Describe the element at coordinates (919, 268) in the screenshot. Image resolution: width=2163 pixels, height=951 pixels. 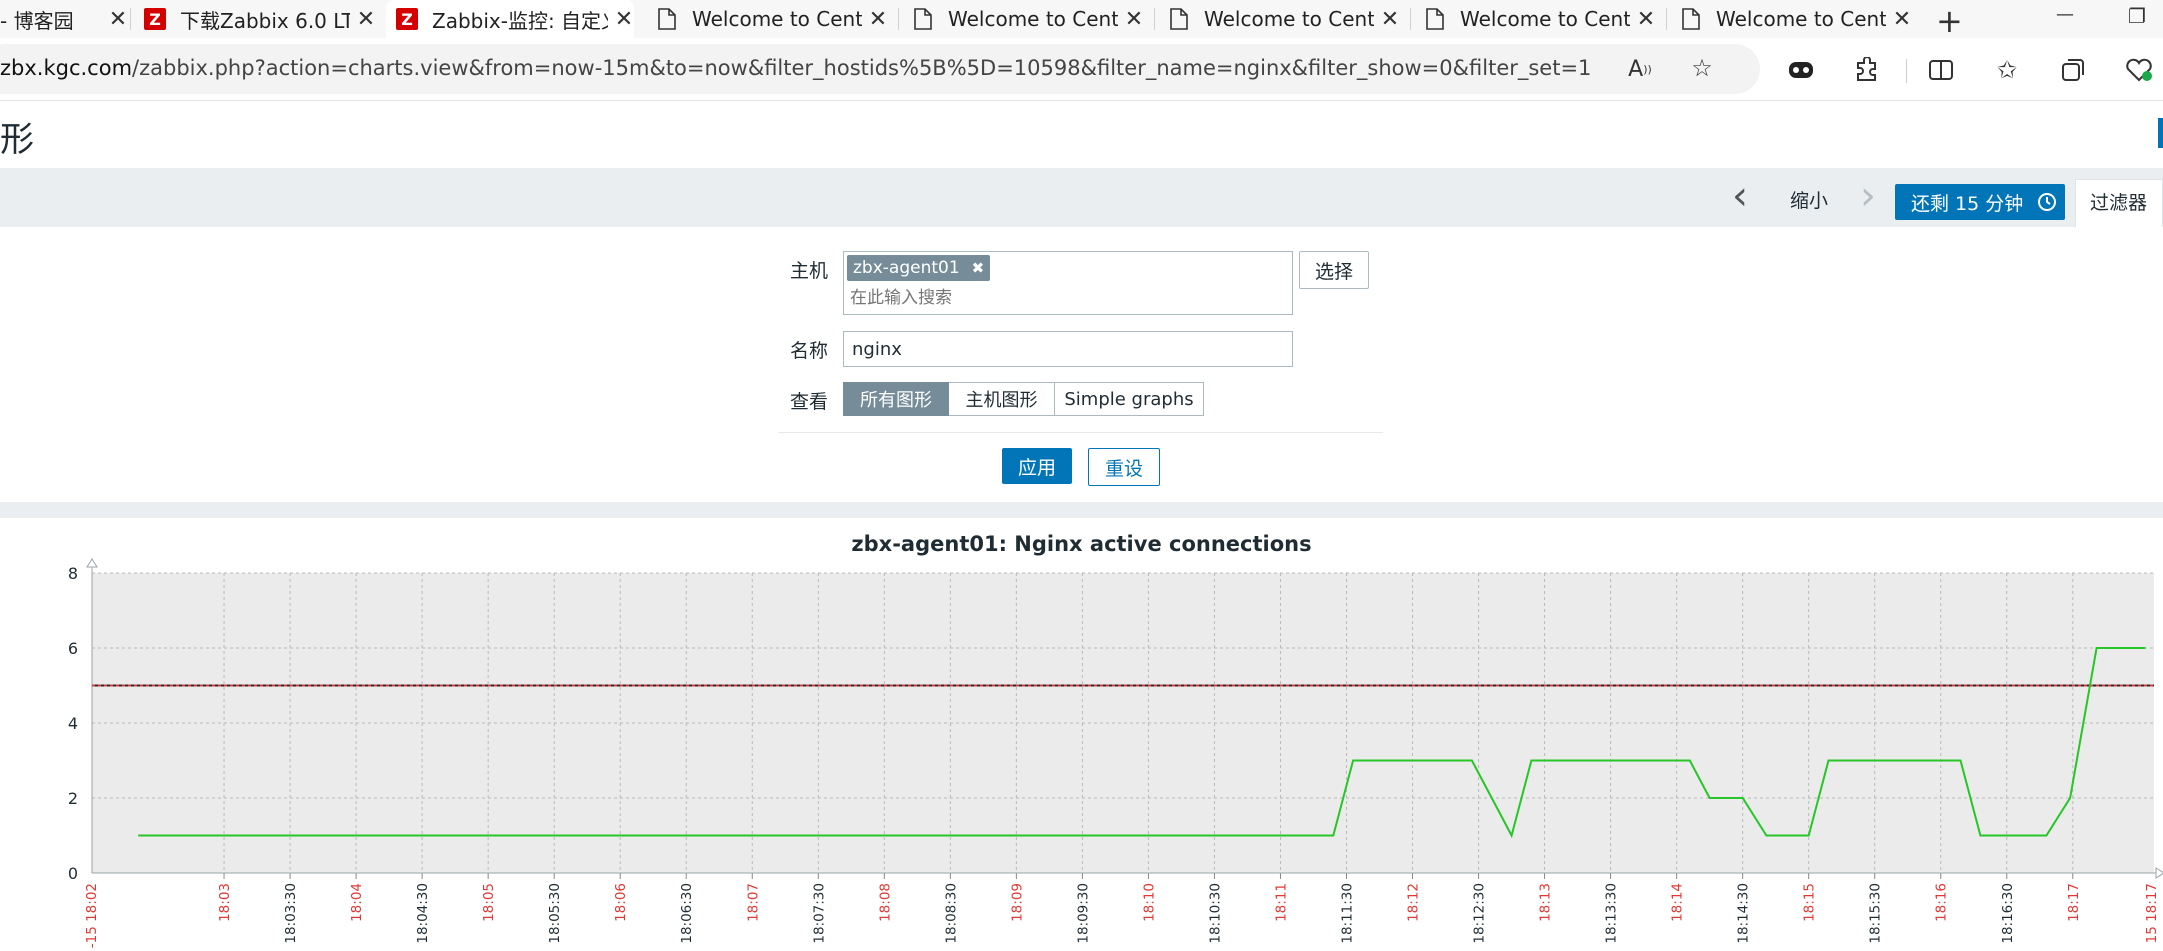
I see `host-chip: zbx-agent01 ✖` at that location.